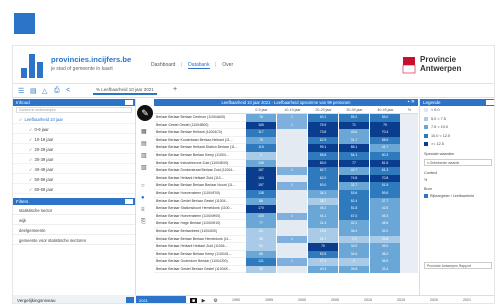 The width and height of the screenshot is (500, 306). Describe the element at coordinates (261, 110) in the screenshot. I see `column-header: 0-9 jaar` at that location.